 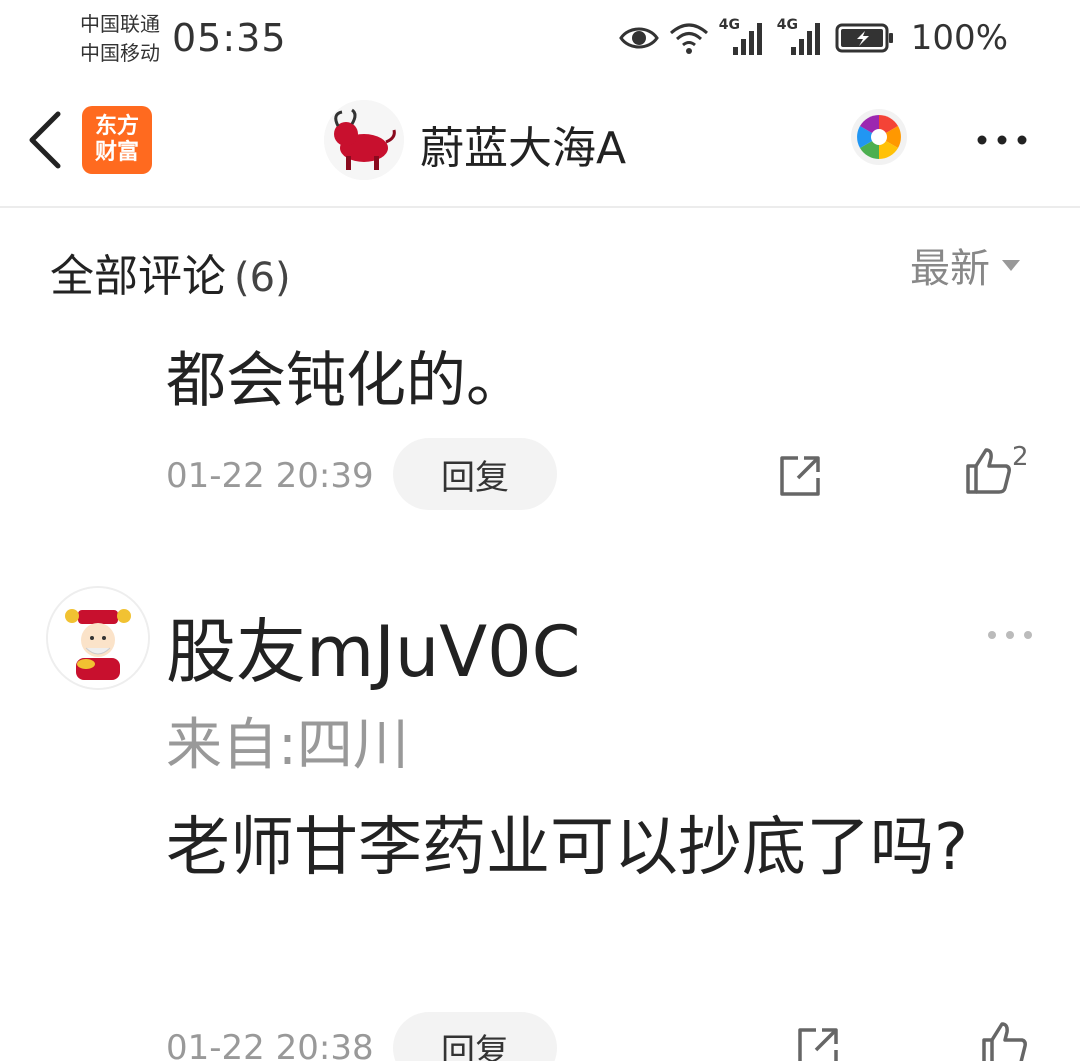 I want to click on wifi-icon, so click(x=689, y=38).